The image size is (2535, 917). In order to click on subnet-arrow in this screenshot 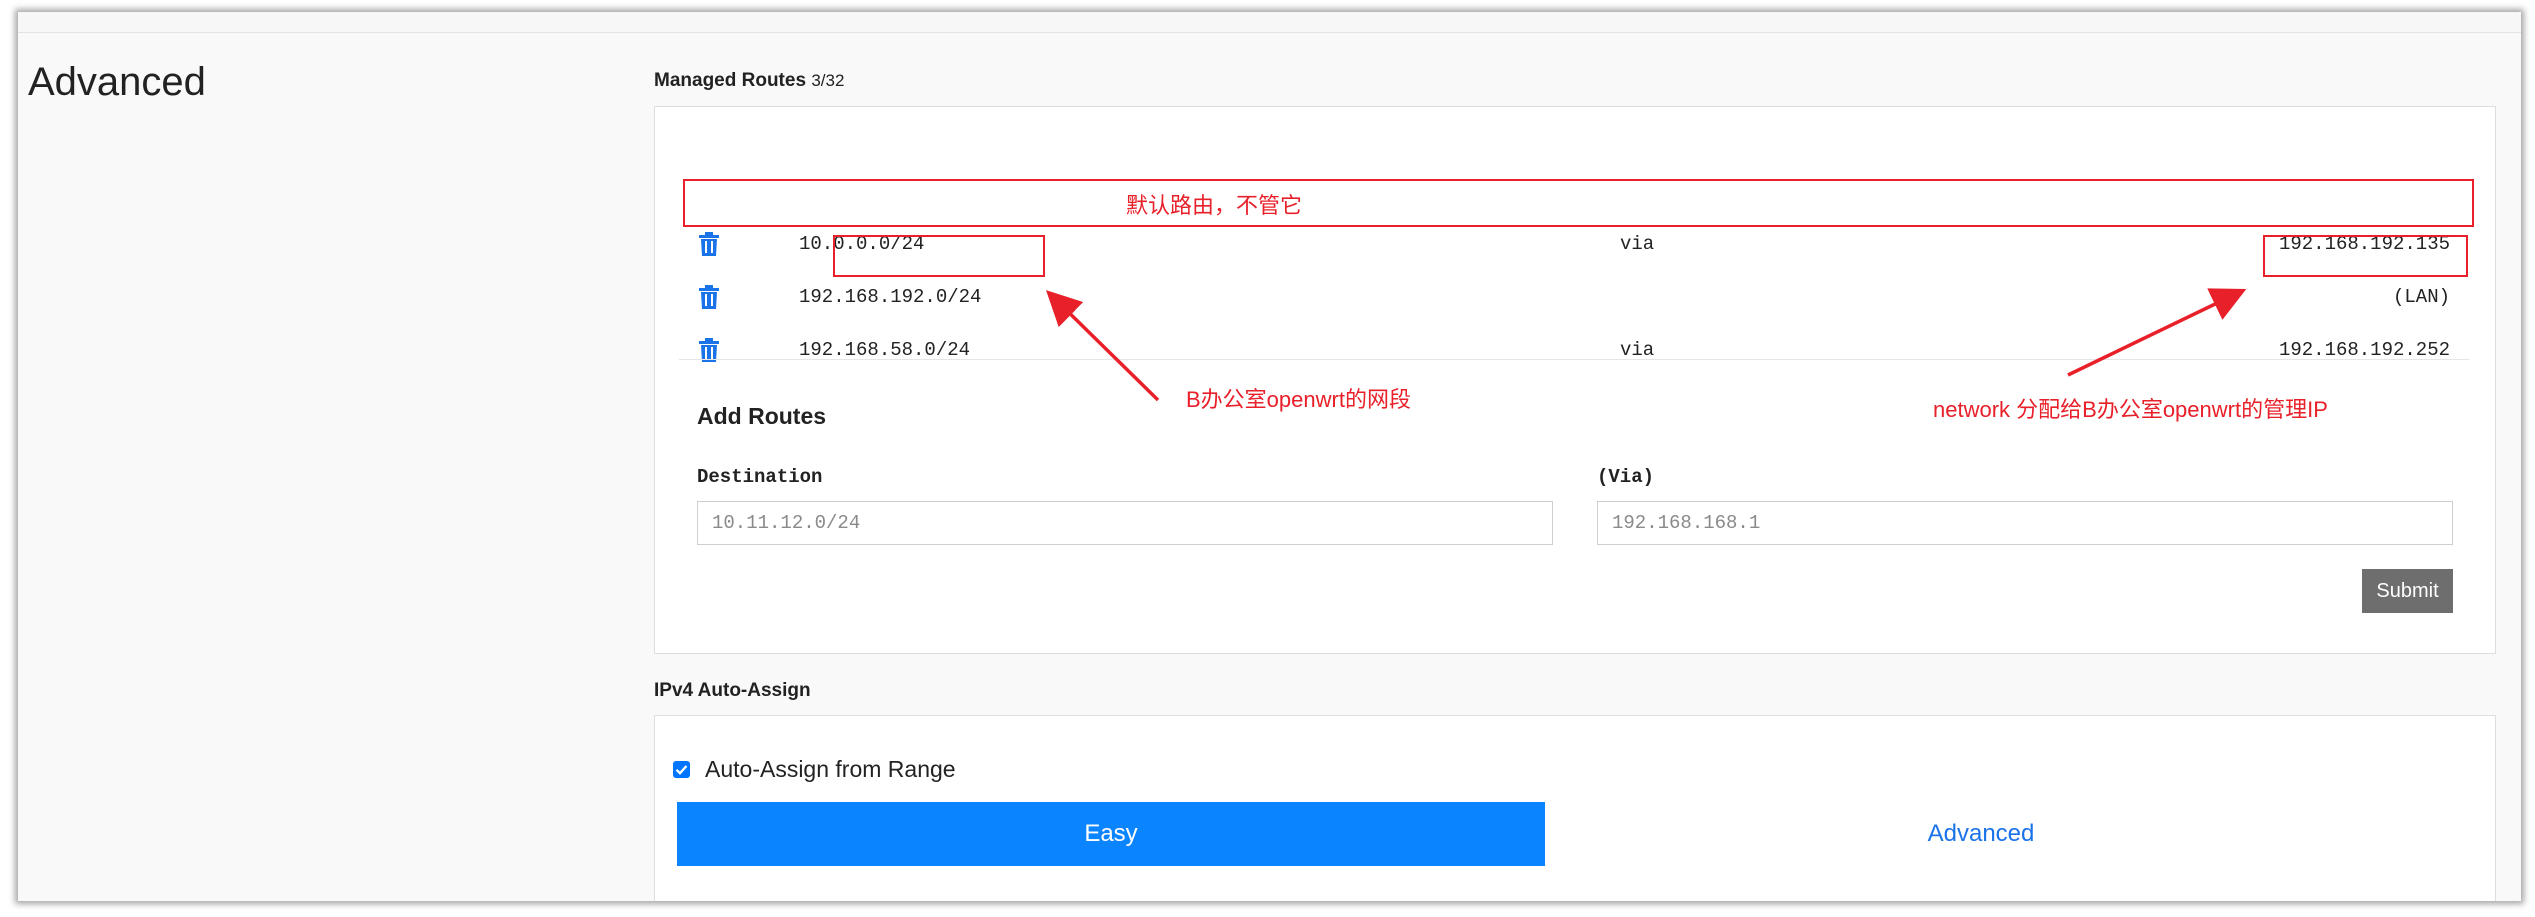, I will do `click(1103, 346)`.